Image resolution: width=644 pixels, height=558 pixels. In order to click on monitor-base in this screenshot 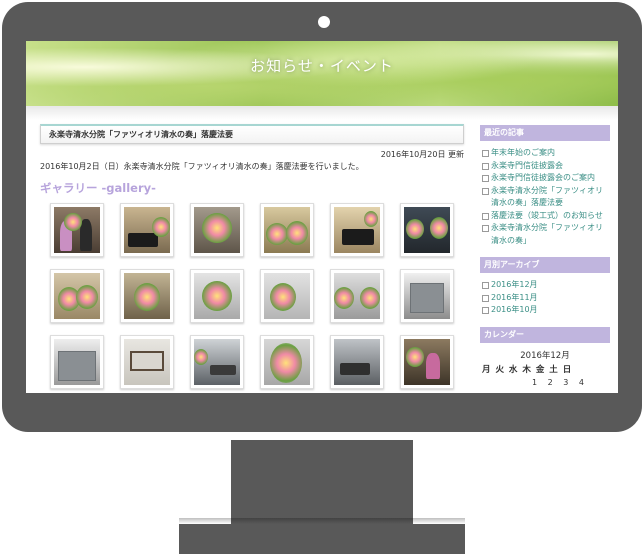, I will do `click(322, 536)`.